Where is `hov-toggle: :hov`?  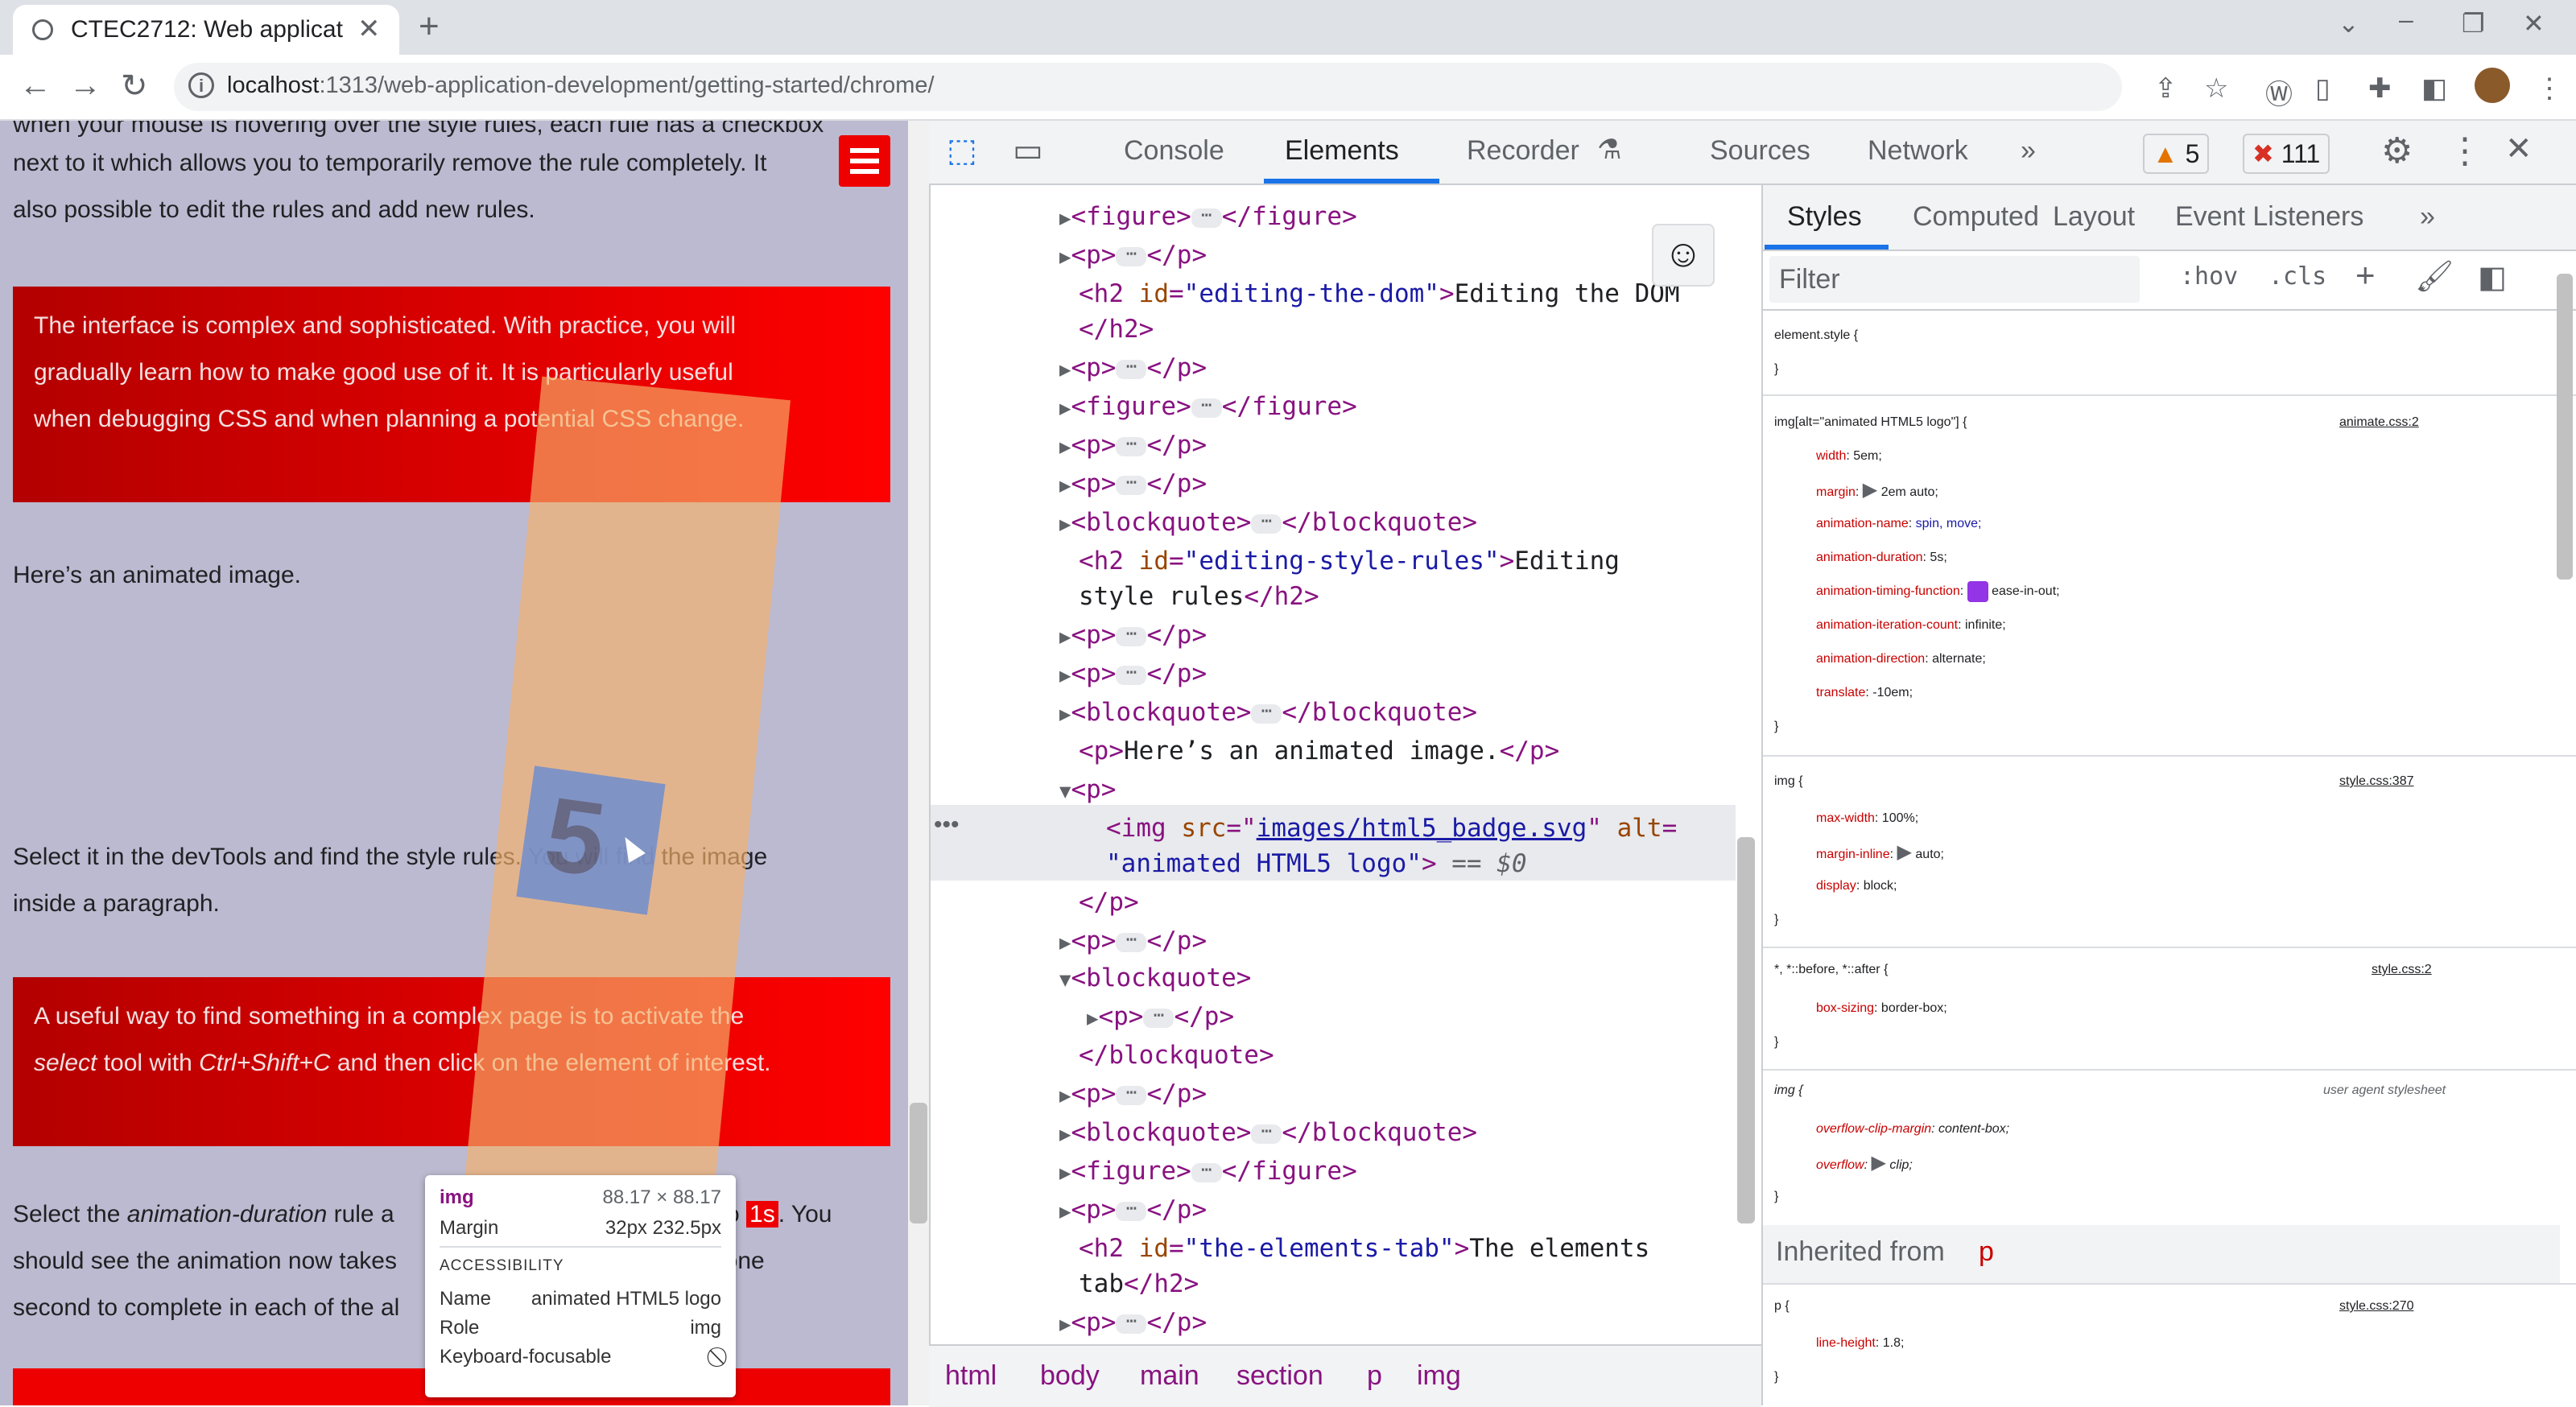
hov-toggle: :hov is located at coordinates (2209, 276).